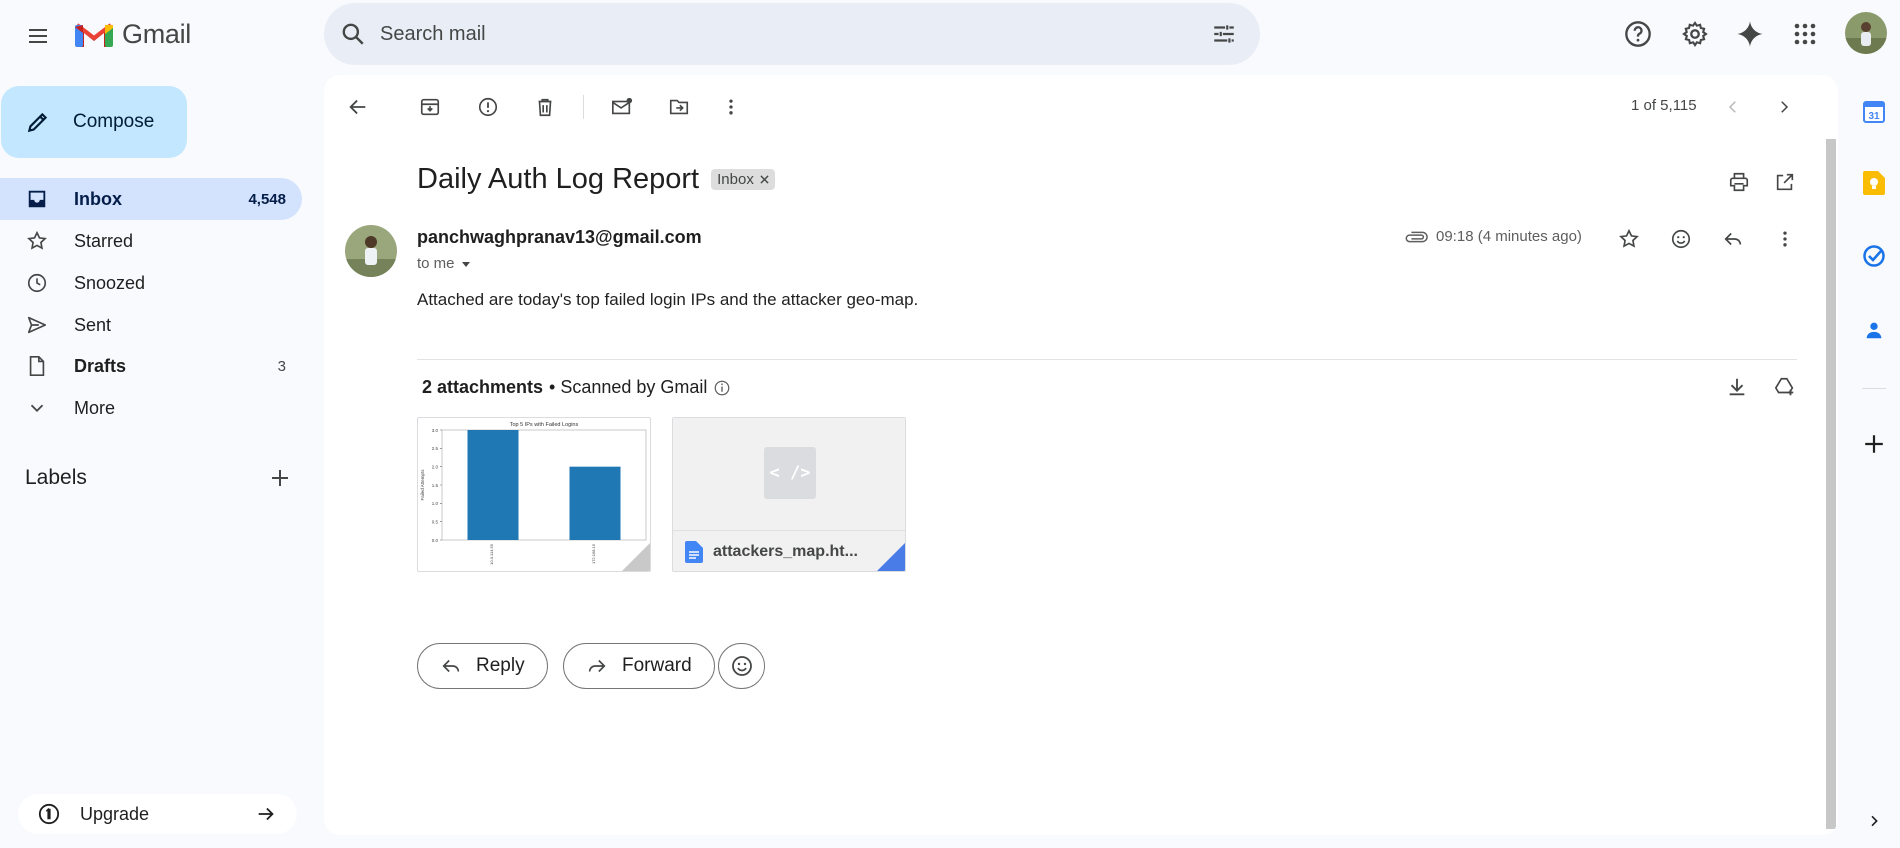 The image size is (1900, 848). What do you see at coordinates (1638, 34) in the screenshot?
I see `support-button` at bounding box center [1638, 34].